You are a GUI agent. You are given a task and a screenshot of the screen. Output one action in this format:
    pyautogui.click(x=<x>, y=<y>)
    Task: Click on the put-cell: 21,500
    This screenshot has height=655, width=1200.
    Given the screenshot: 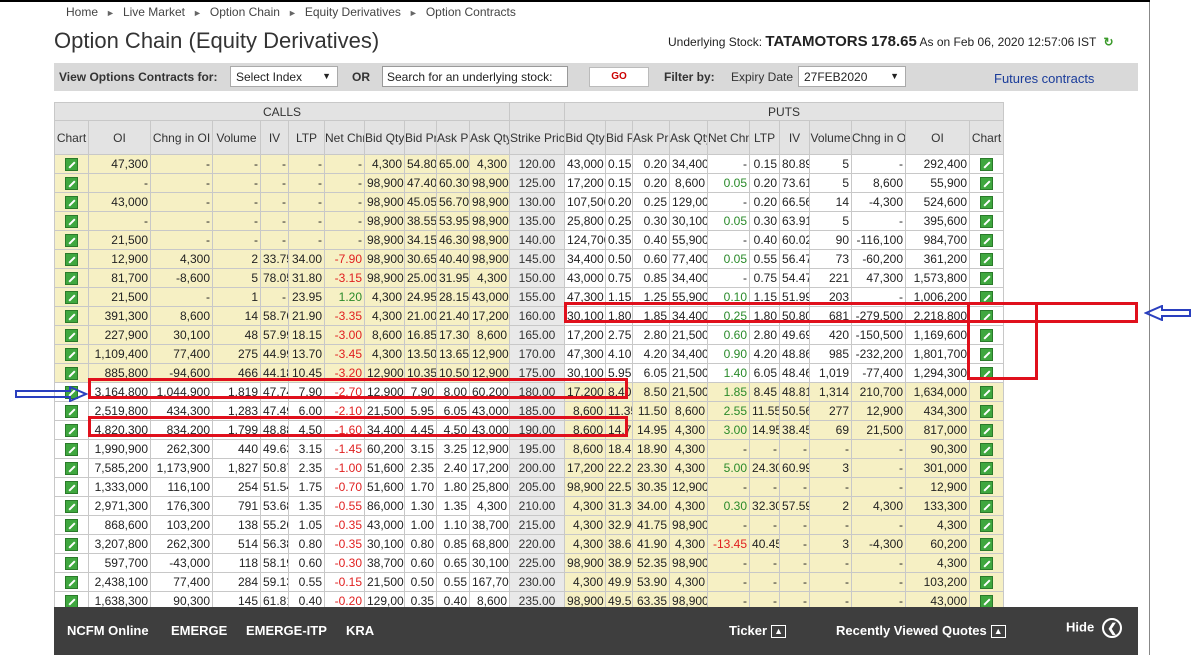 What is the action you would take?
    pyautogui.click(x=879, y=430)
    